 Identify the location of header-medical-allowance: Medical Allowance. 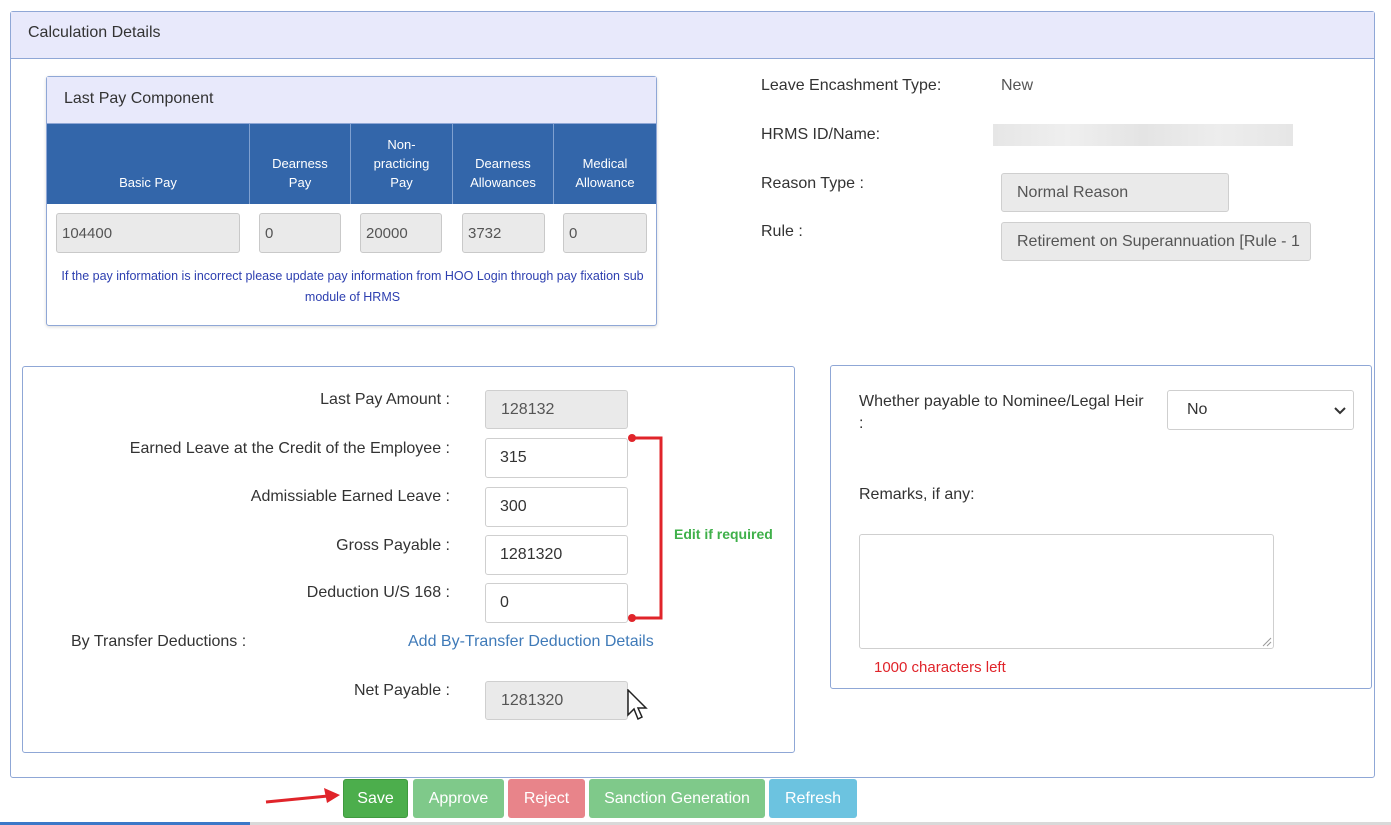
(605, 164).